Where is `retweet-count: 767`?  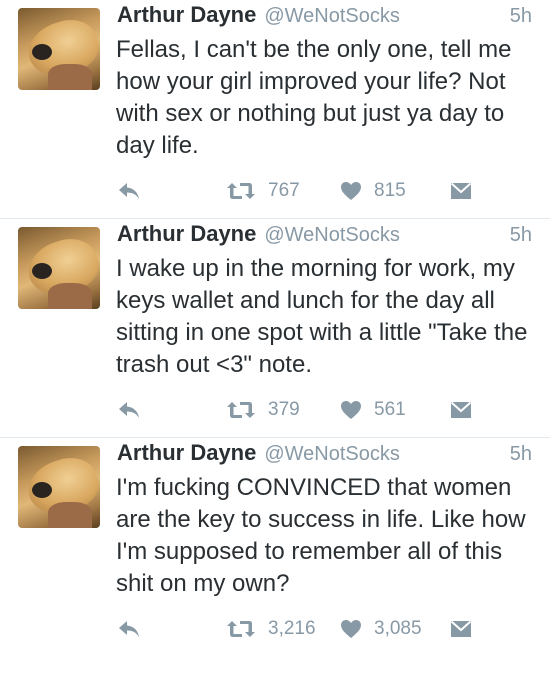
retweet-count: 767 is located at coordinates (284, 190).